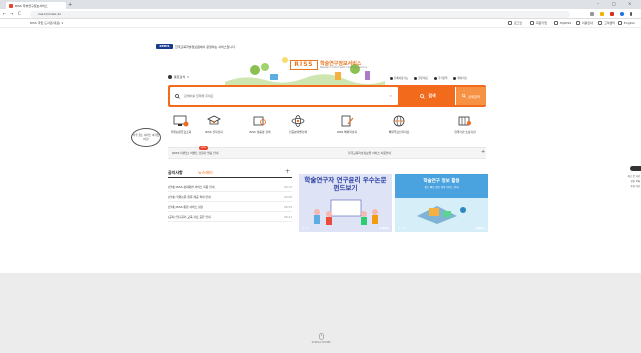 This screenshot has height=353, width=641. What do you see at coordinates (347, 121) in the screenshot?
I see `document-pencil-icon` at bounding box center [347, 121].